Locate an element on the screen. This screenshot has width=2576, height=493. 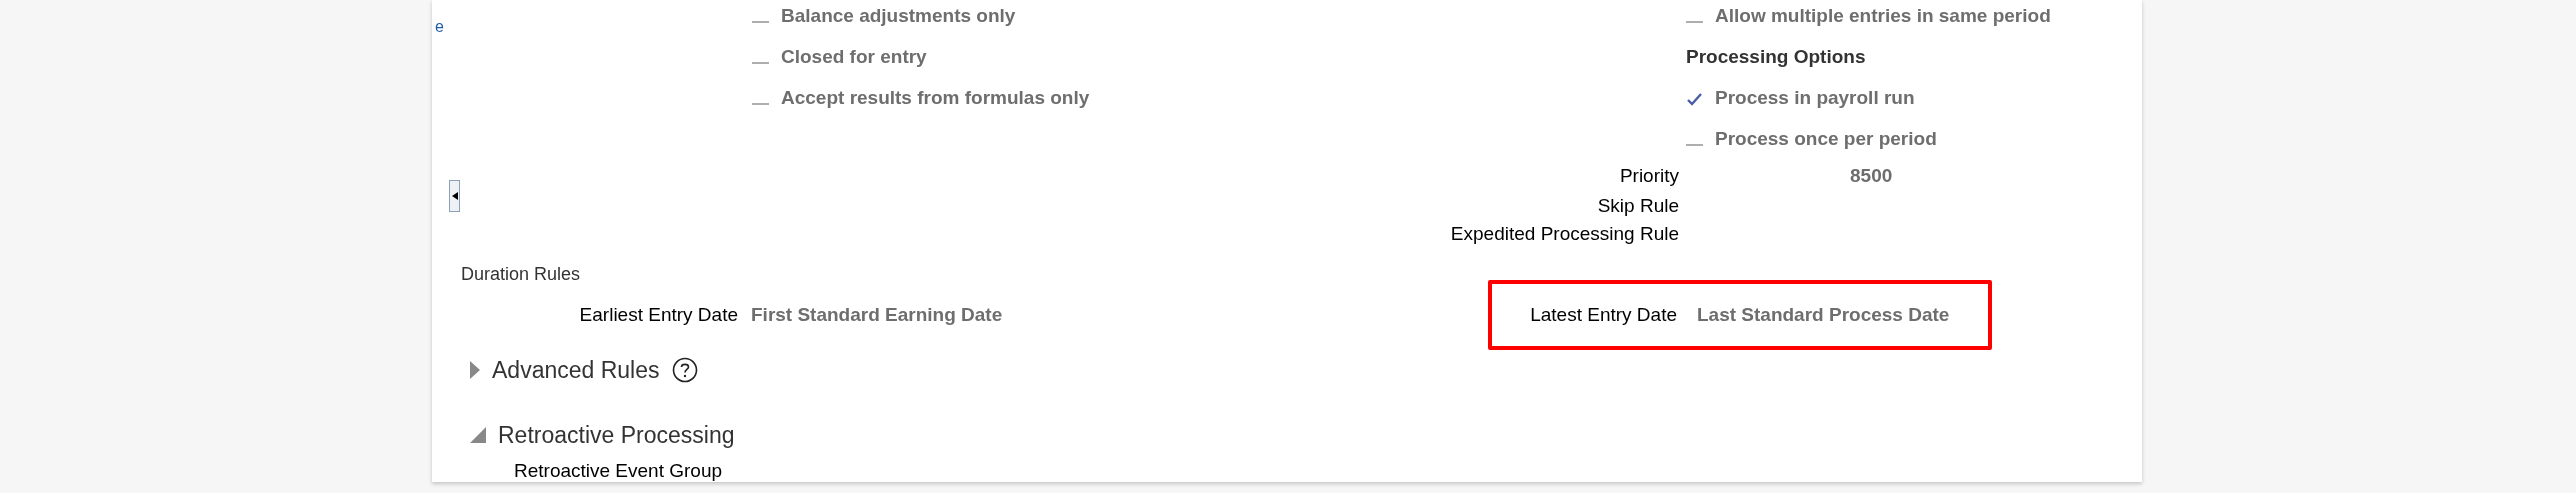
field-label: Latest Entry Date is located at coordinates (1603, 314).